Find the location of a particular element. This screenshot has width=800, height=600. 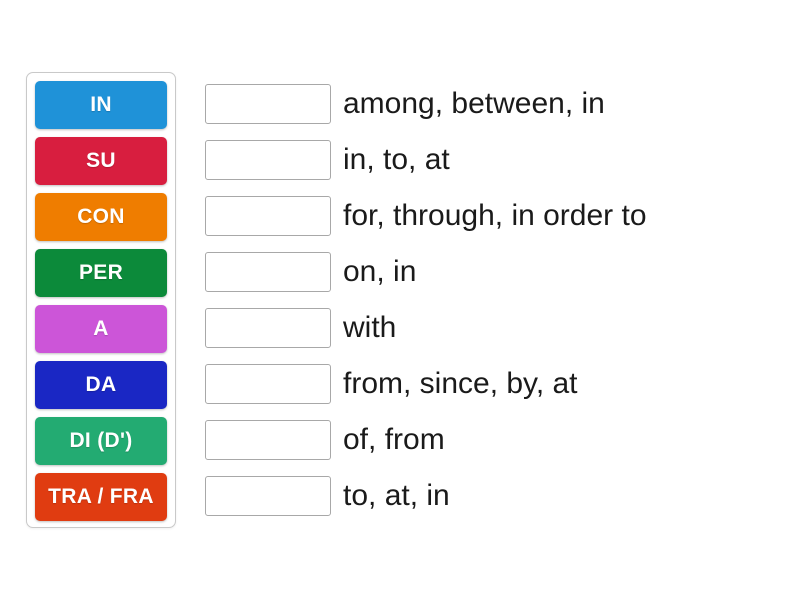

draggable-tile: DI (D') is located at coordinates (101, 441).